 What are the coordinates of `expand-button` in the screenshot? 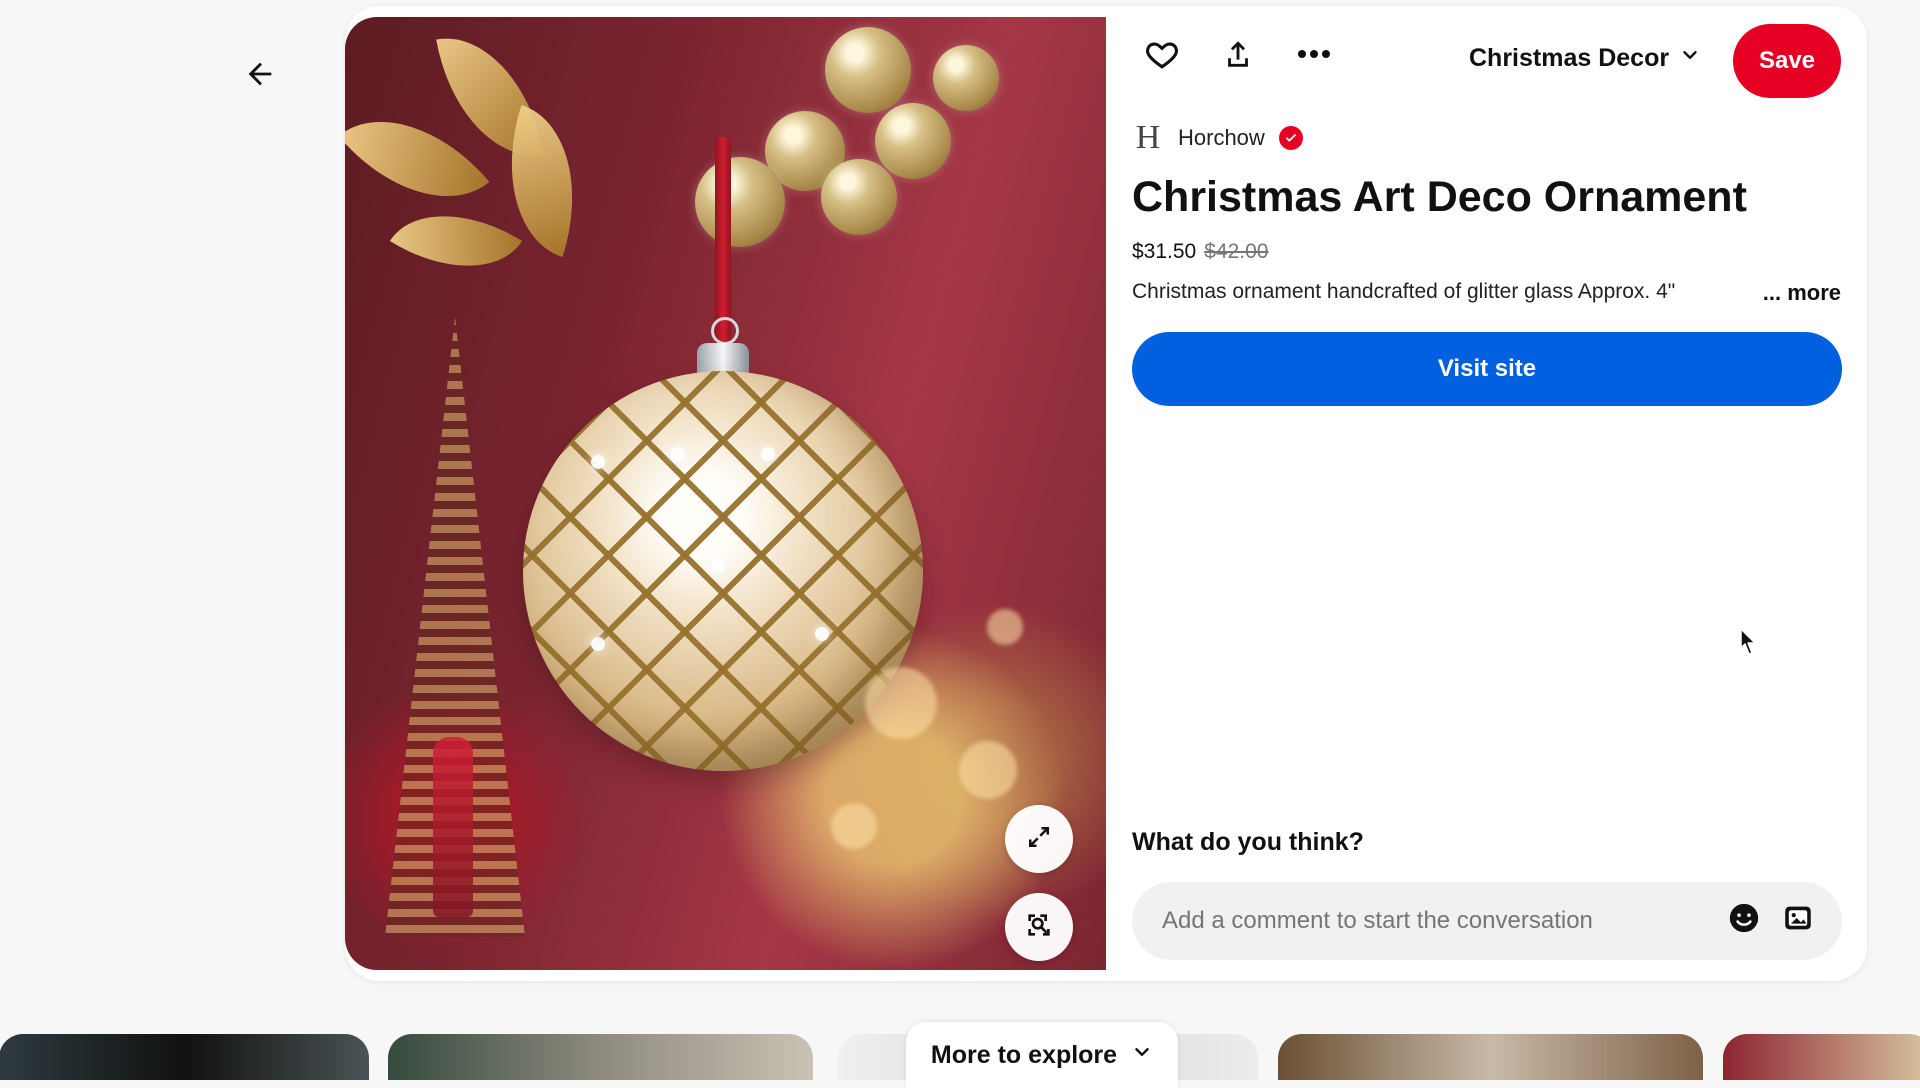 It's located at (1039, 839).